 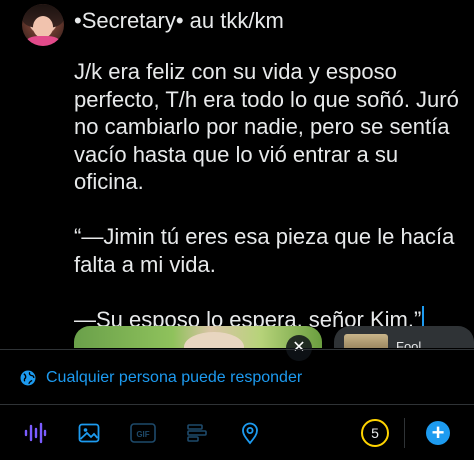 I want to click on media-2-thumbnail, so click(x=366, y=341).